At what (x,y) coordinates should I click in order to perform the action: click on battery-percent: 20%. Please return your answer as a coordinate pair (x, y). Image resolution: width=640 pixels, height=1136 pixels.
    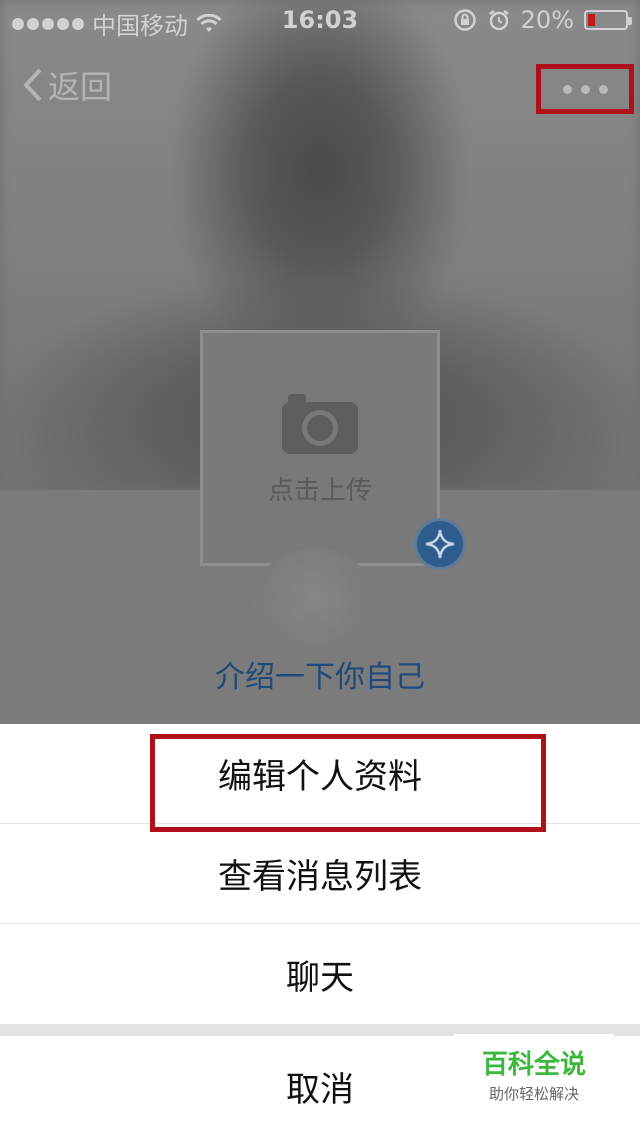
    Looking at the image, I should click on (547, 20).